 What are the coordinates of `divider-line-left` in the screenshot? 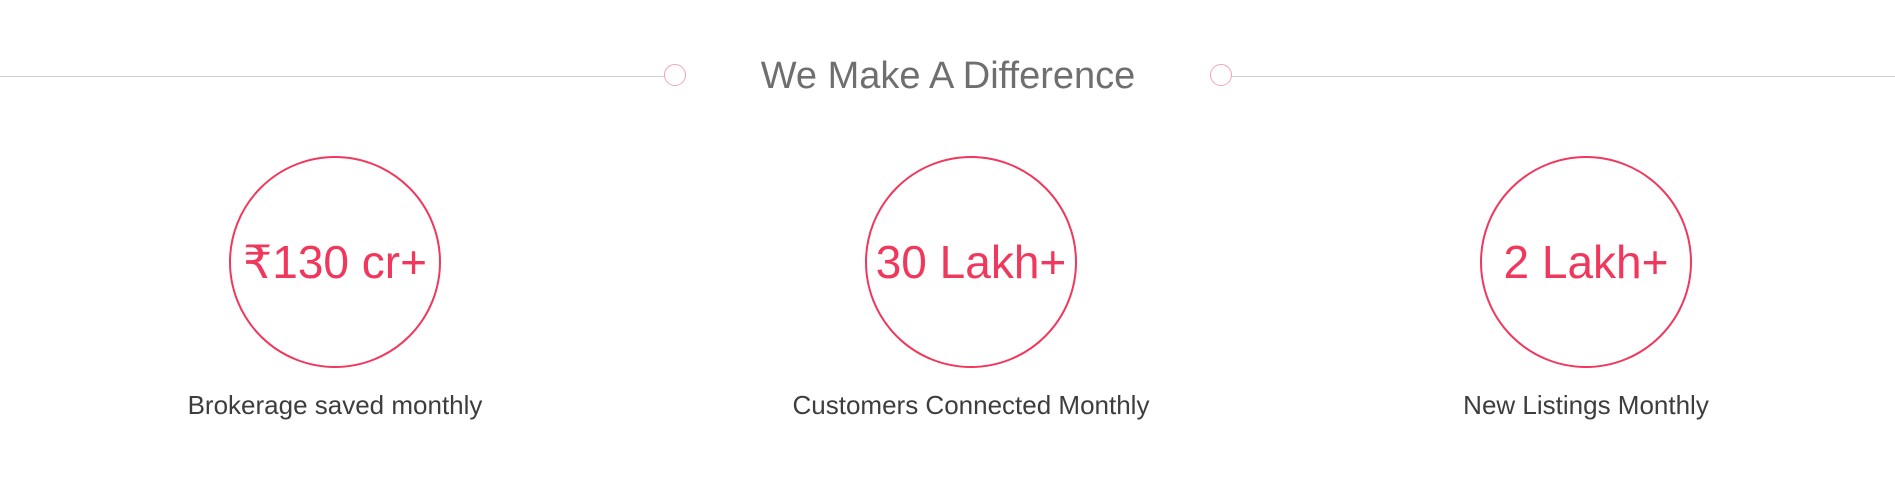 It's located at (332, 76).